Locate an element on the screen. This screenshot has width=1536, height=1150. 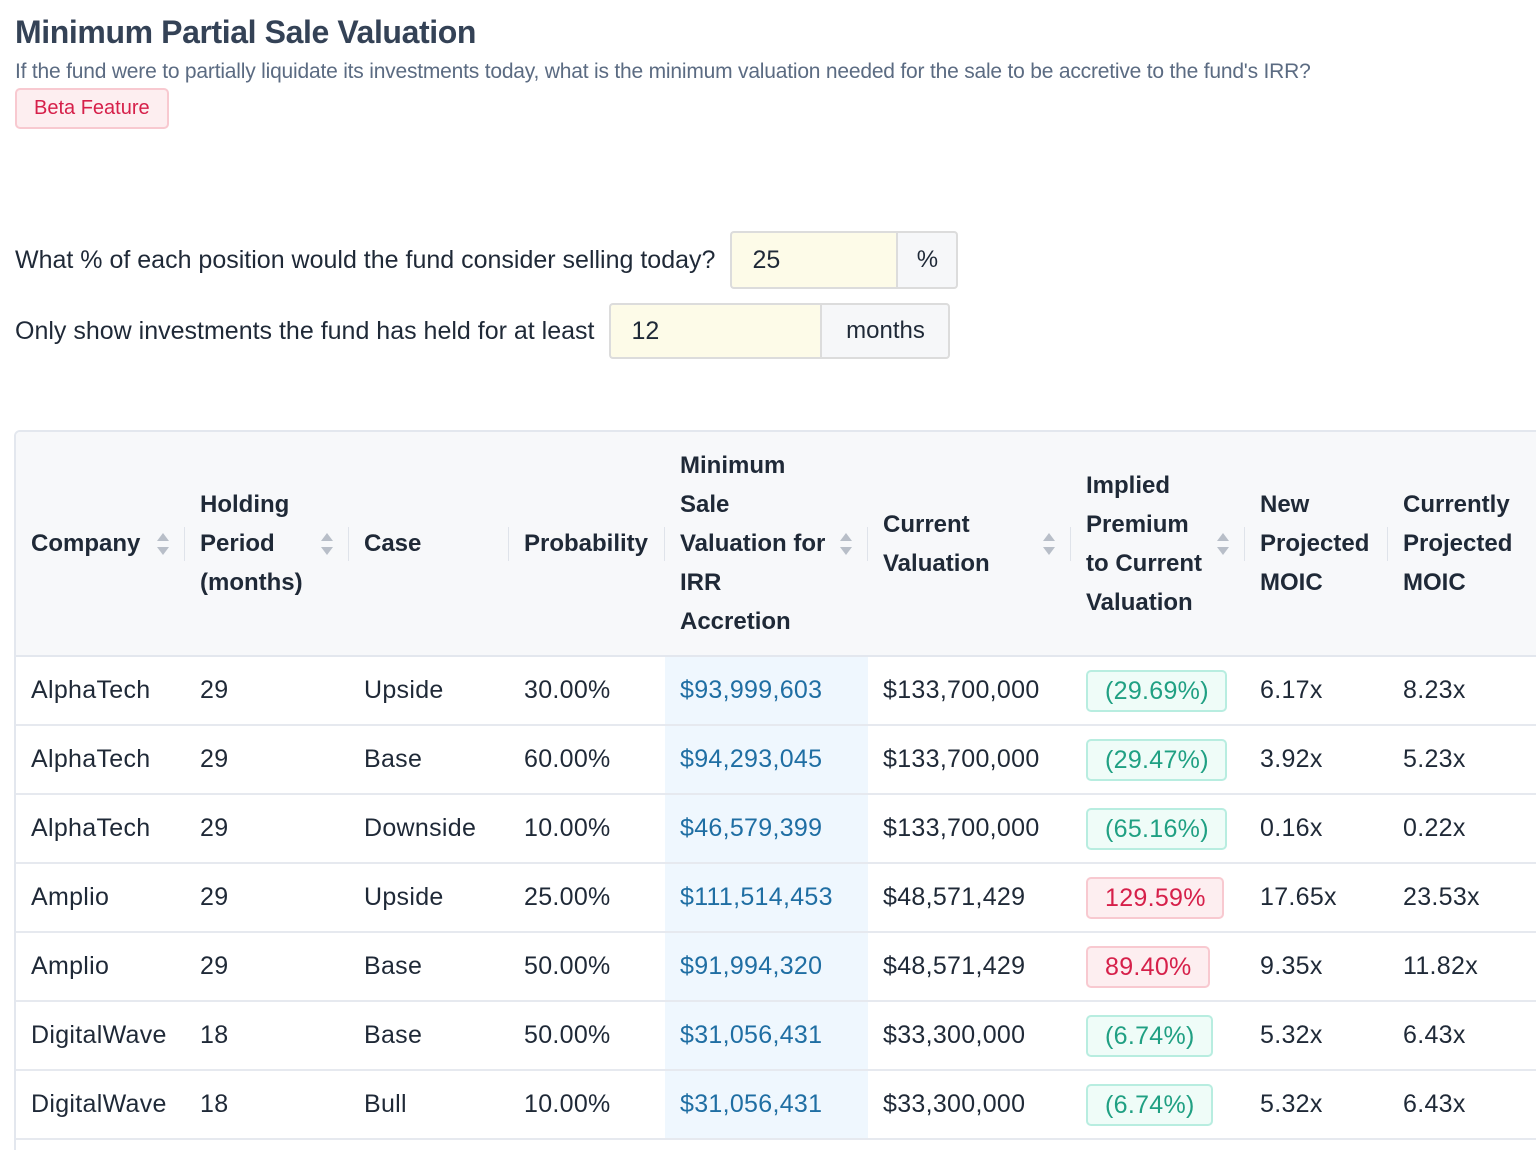
column-header-company: Company is located at coordinates (100, 544).